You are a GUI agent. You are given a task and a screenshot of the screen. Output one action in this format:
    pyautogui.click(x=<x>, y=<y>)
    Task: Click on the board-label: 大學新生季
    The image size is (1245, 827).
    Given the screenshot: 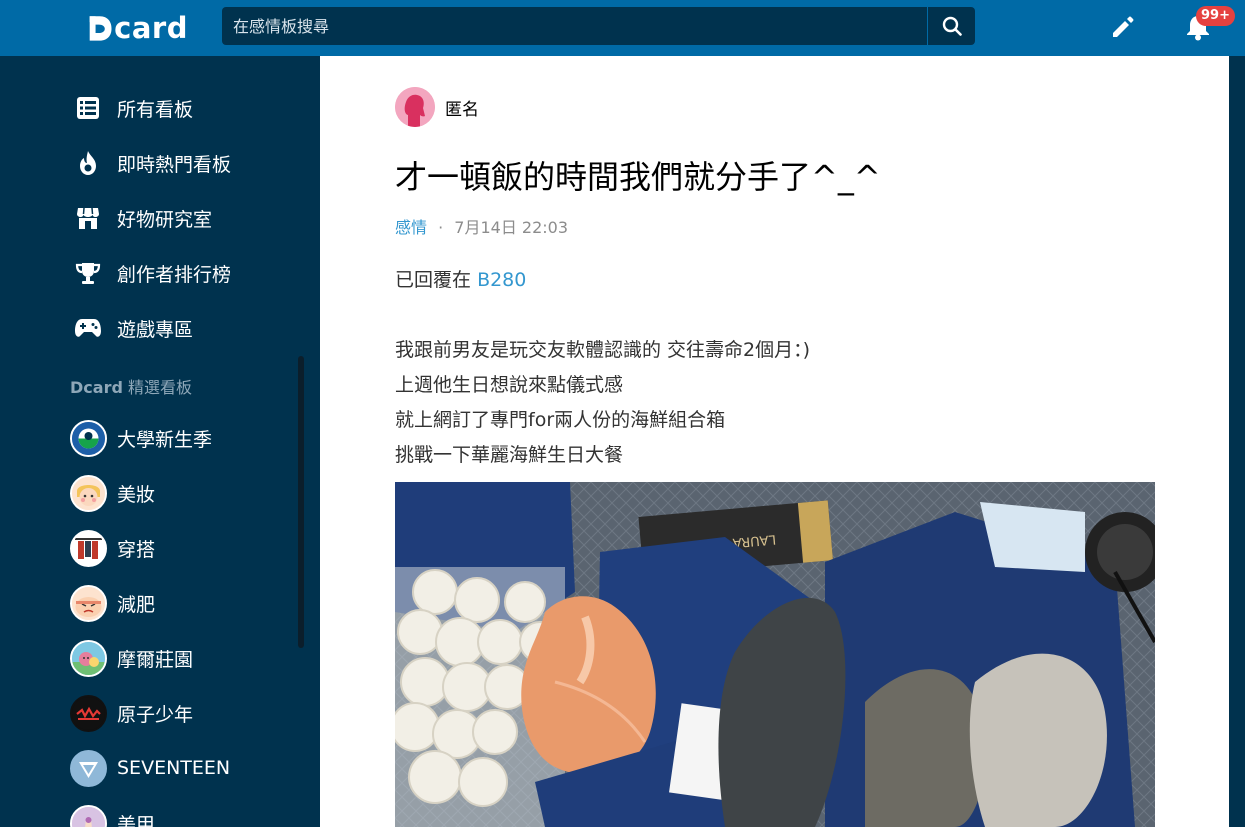 What is the action you would take?
    pyautogui.click(x=165, y=439)
    